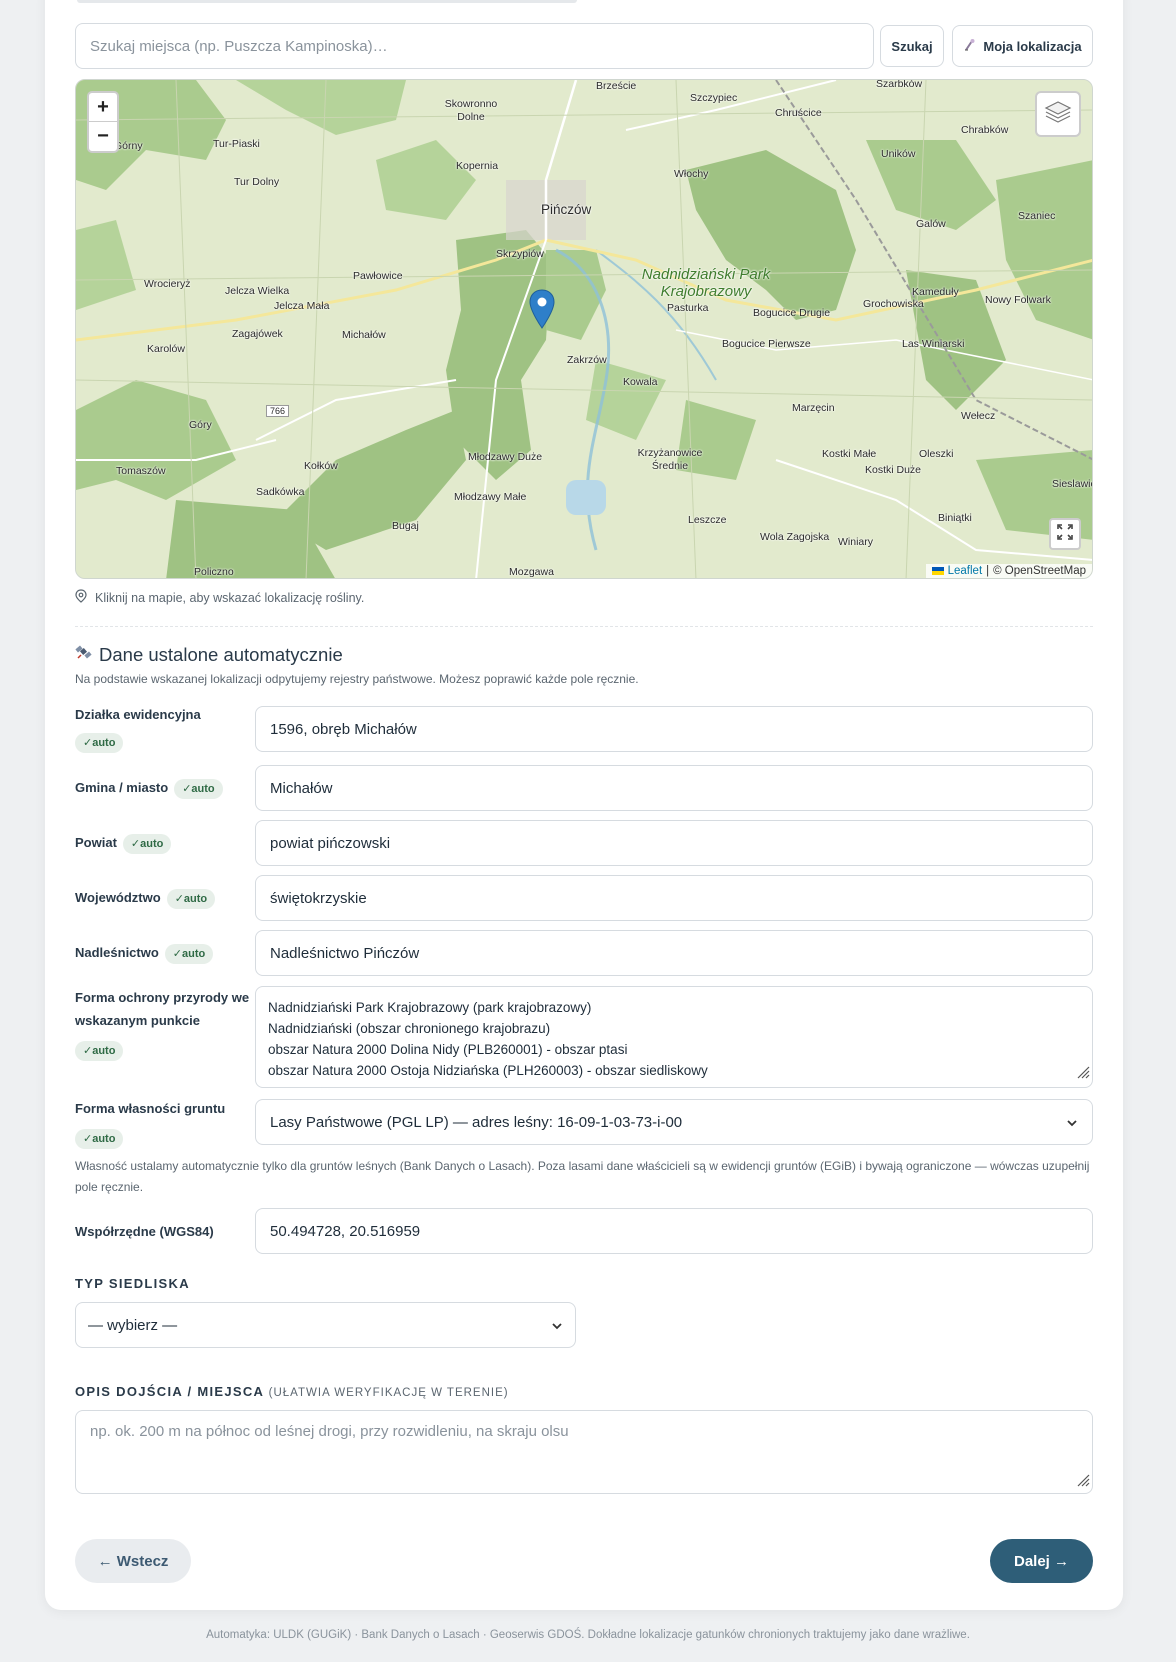 Image resolution: width=1176 pixels, height=1662 pixels. What do you see at coordinates (531, 572) in the screenshot?
I see `map-label: Mozgawa` at bounding box center [531, 572].